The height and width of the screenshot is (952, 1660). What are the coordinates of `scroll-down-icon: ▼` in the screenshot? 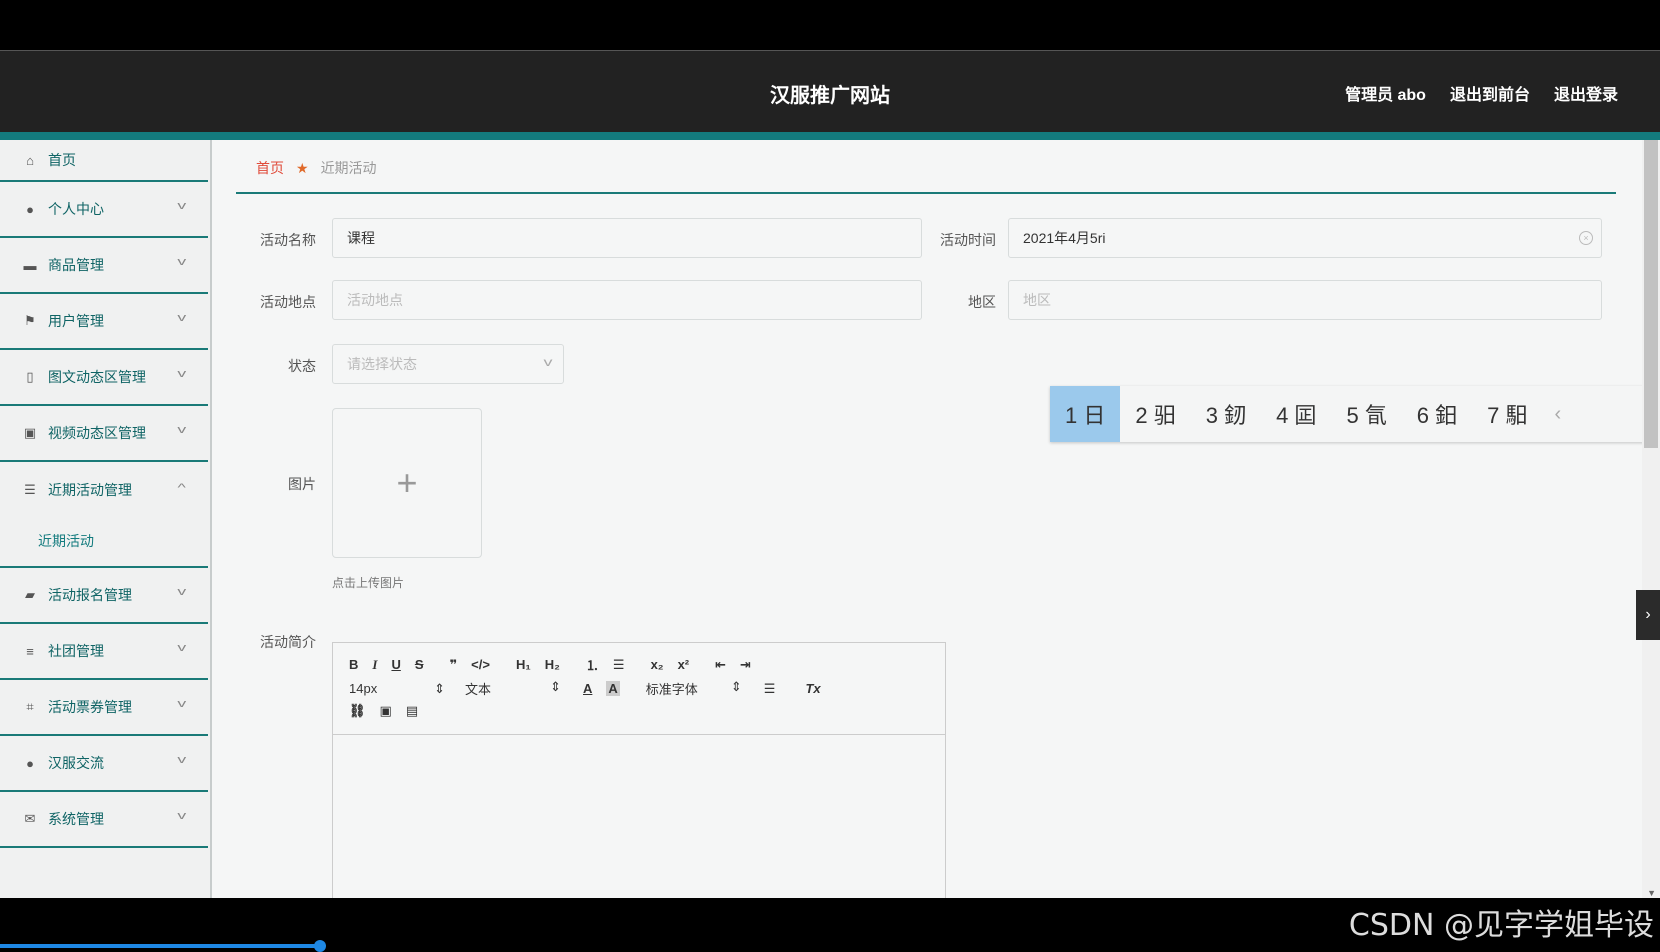 It's located at (1651, 893).